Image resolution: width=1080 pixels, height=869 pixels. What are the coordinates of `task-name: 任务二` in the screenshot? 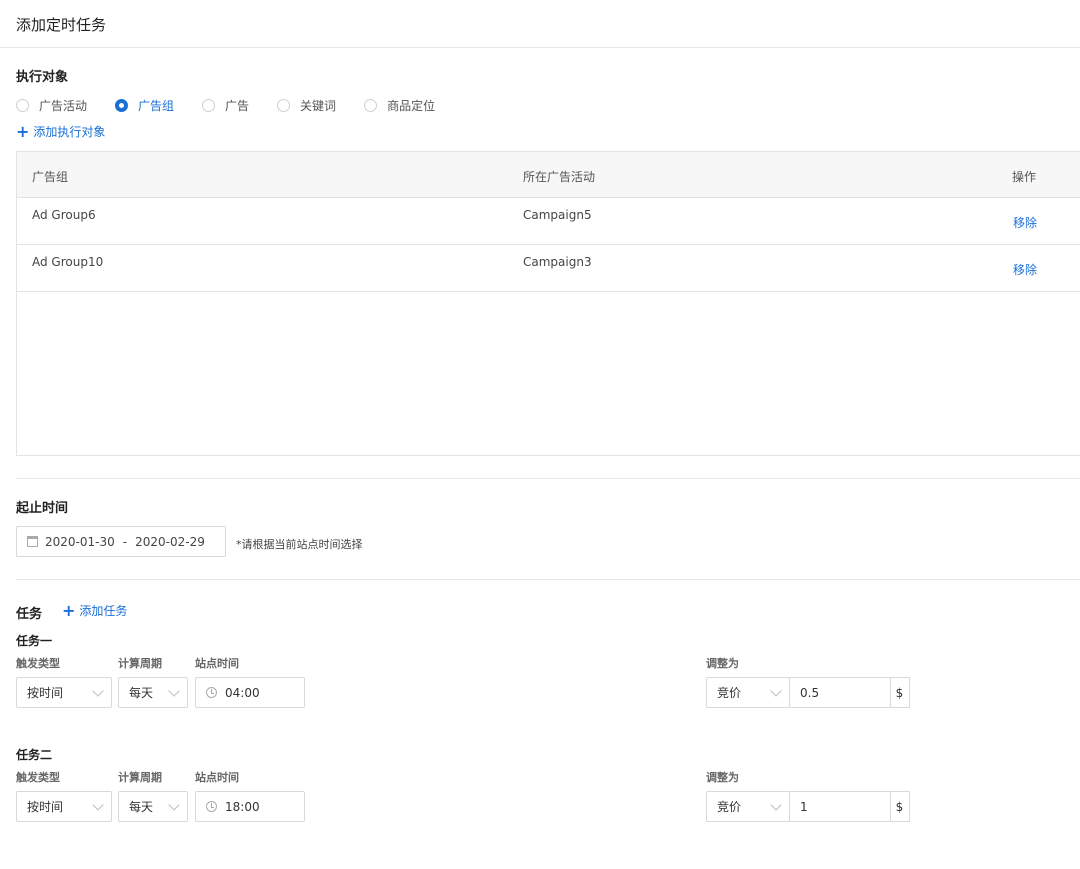 It's located at (34, 755).